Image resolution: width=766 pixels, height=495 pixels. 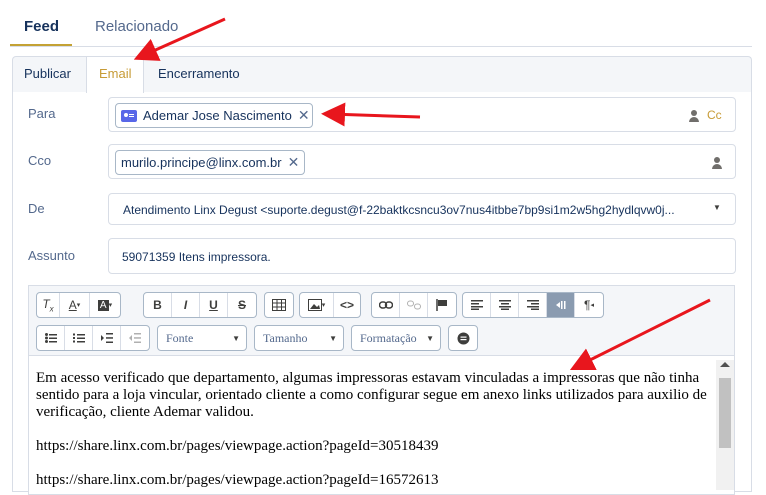 I want to click on annotation-arrow-recipient, so click(x=371, y=114).